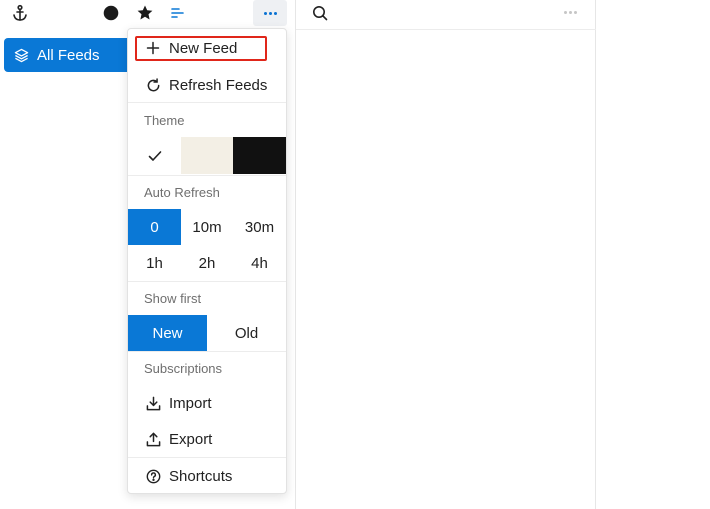 The width and height of the screenshot is (710, 509). Describe the element at coordinates (246, 333) in the screenshot. I see `show-first-old-option: Old` at that location.